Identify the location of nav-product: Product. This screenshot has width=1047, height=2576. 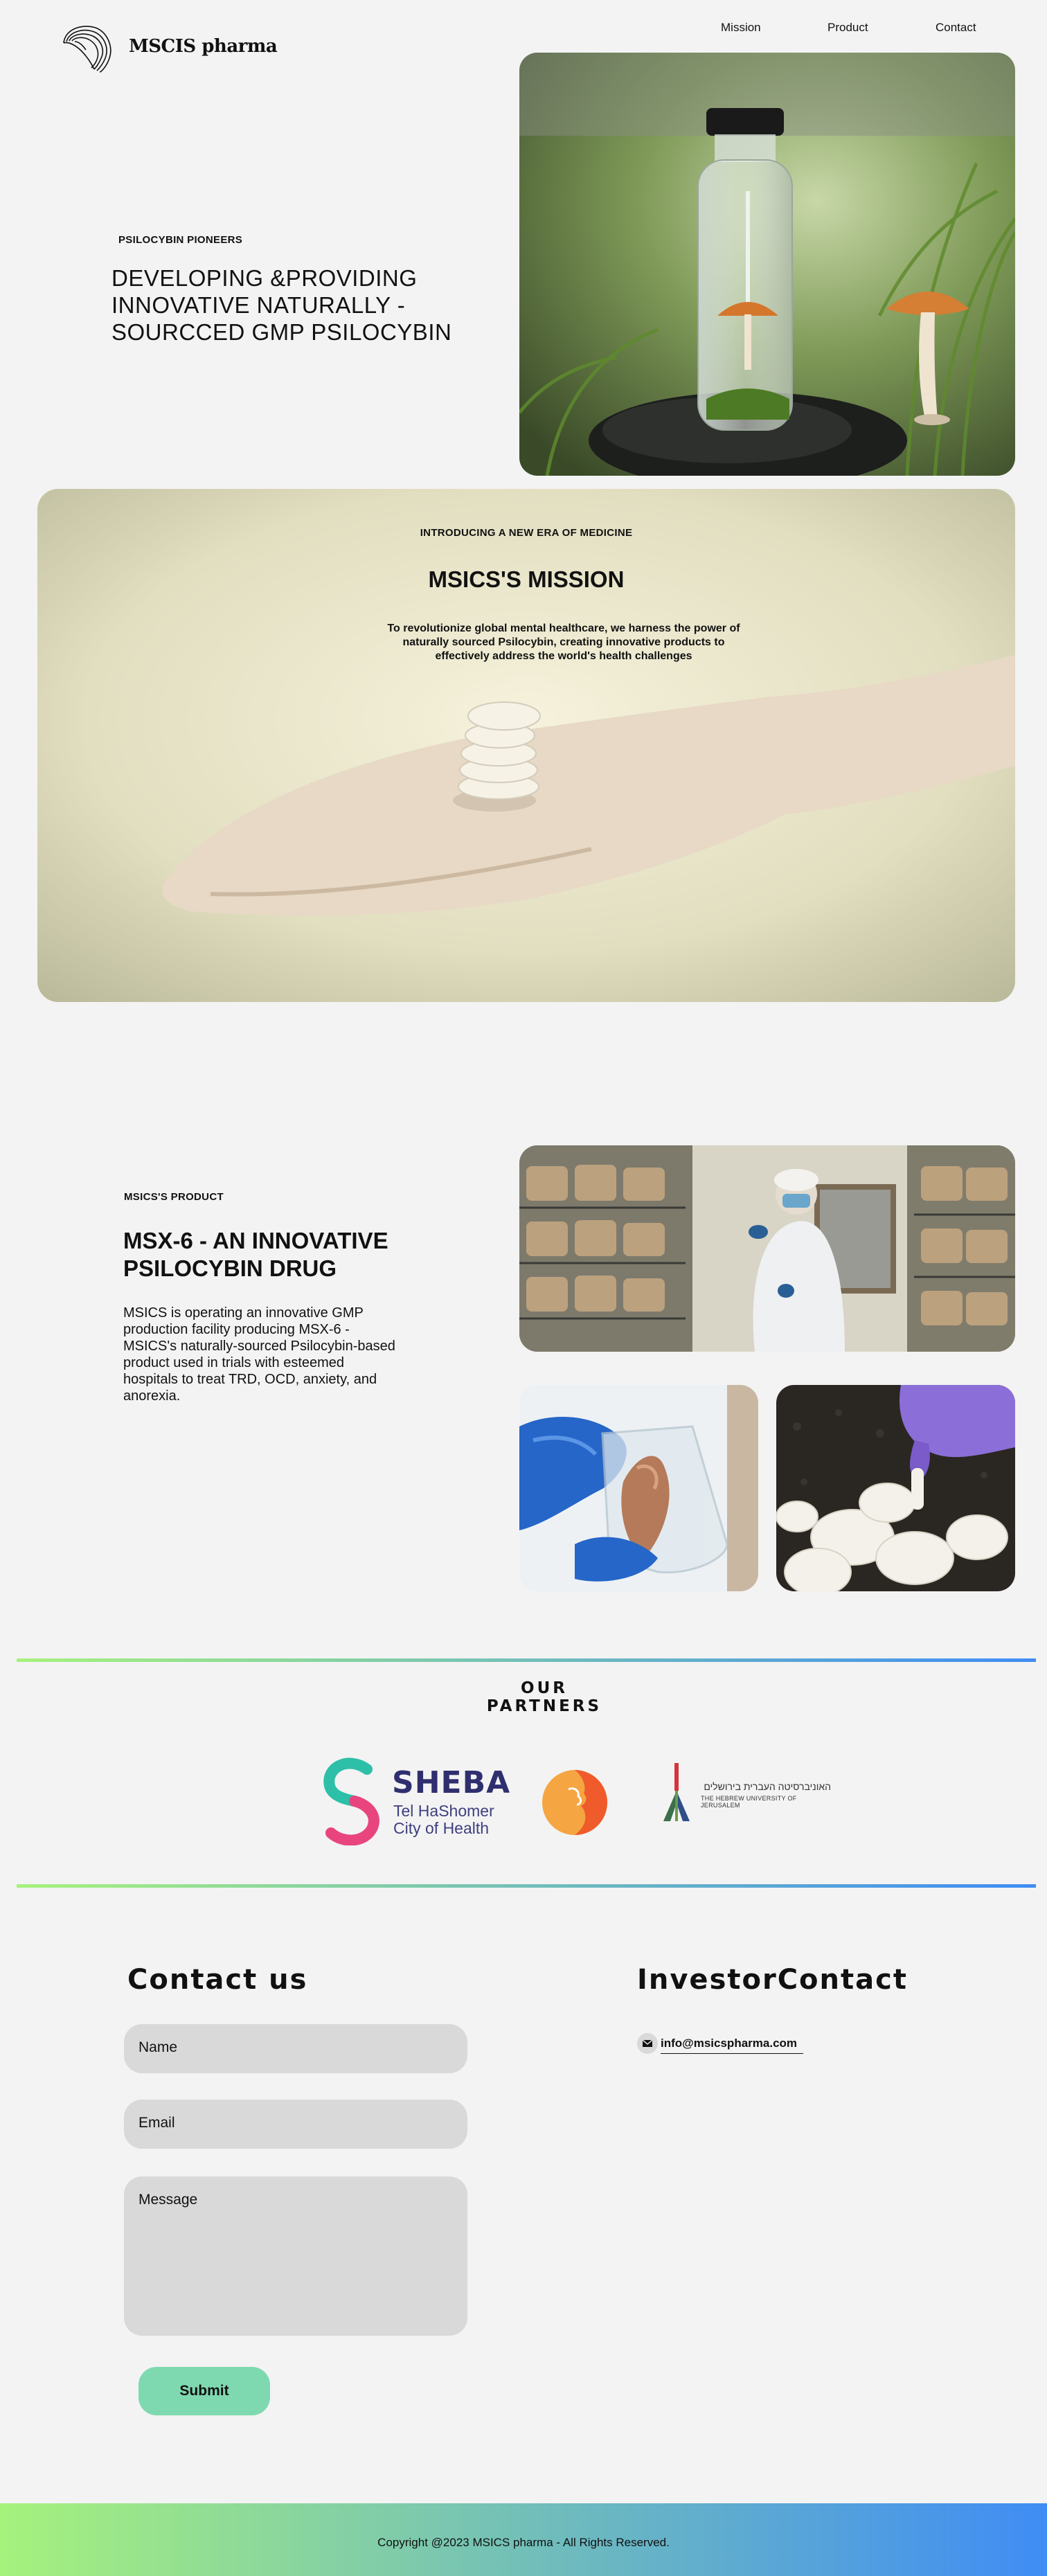
(847, 28).